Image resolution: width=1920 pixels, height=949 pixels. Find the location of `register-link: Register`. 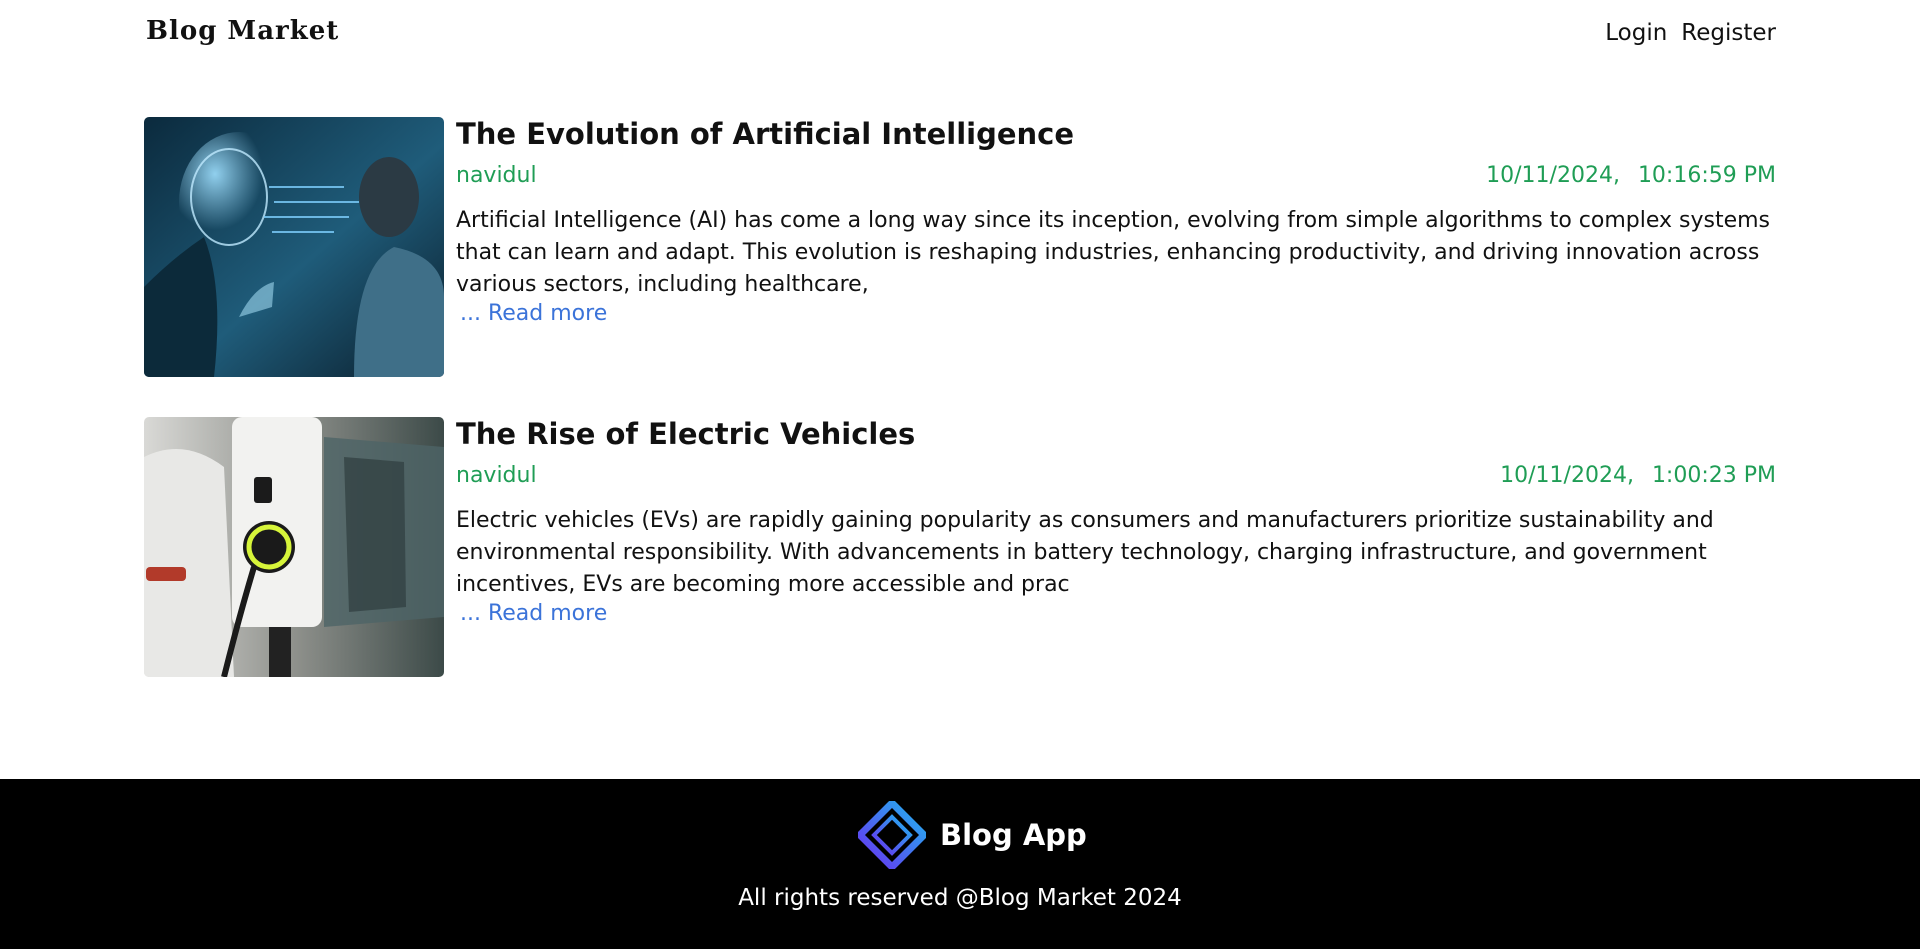

register-link: Register is located at coordinates (1728, 33).